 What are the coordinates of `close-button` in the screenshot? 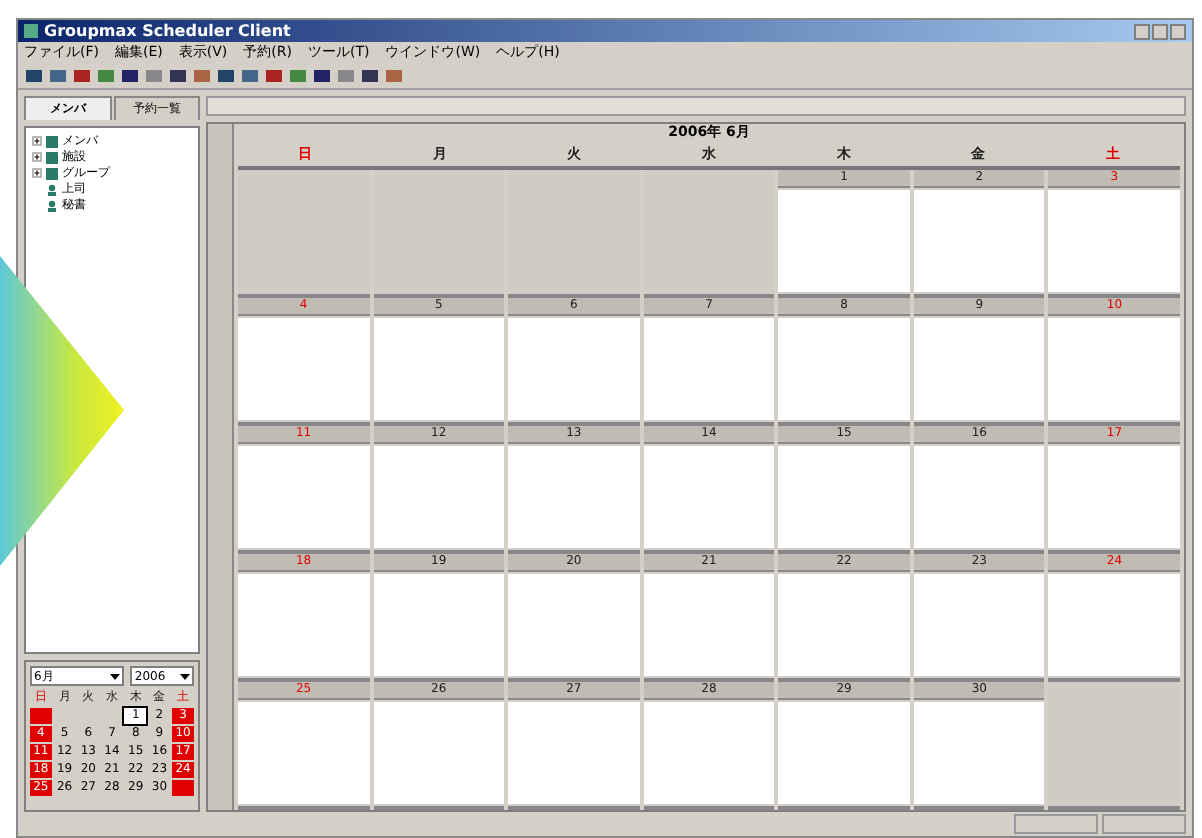 It's located at (1178, 31).